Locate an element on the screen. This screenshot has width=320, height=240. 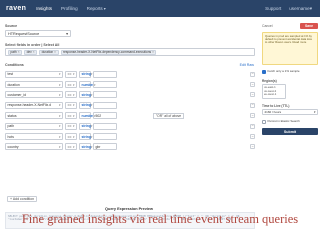
field-select: duration ▾ is located at coordinates (34, 85).